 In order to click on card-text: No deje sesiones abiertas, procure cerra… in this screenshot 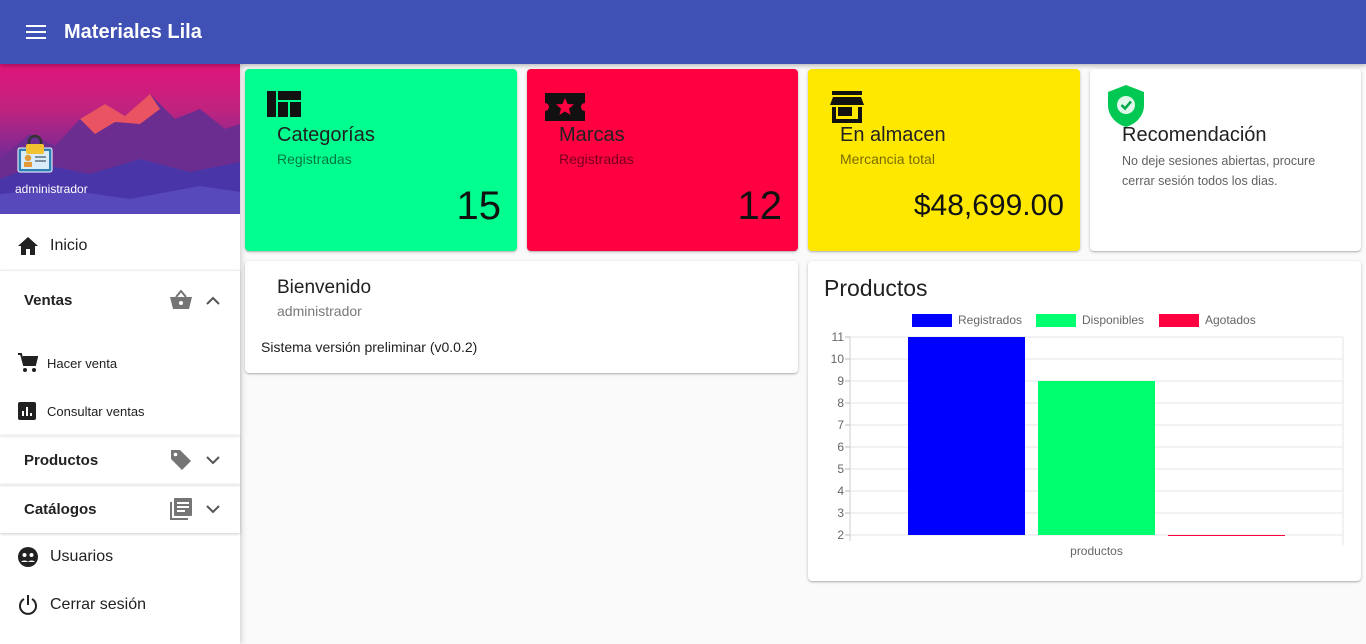, I will do `click(1219, 171)`.